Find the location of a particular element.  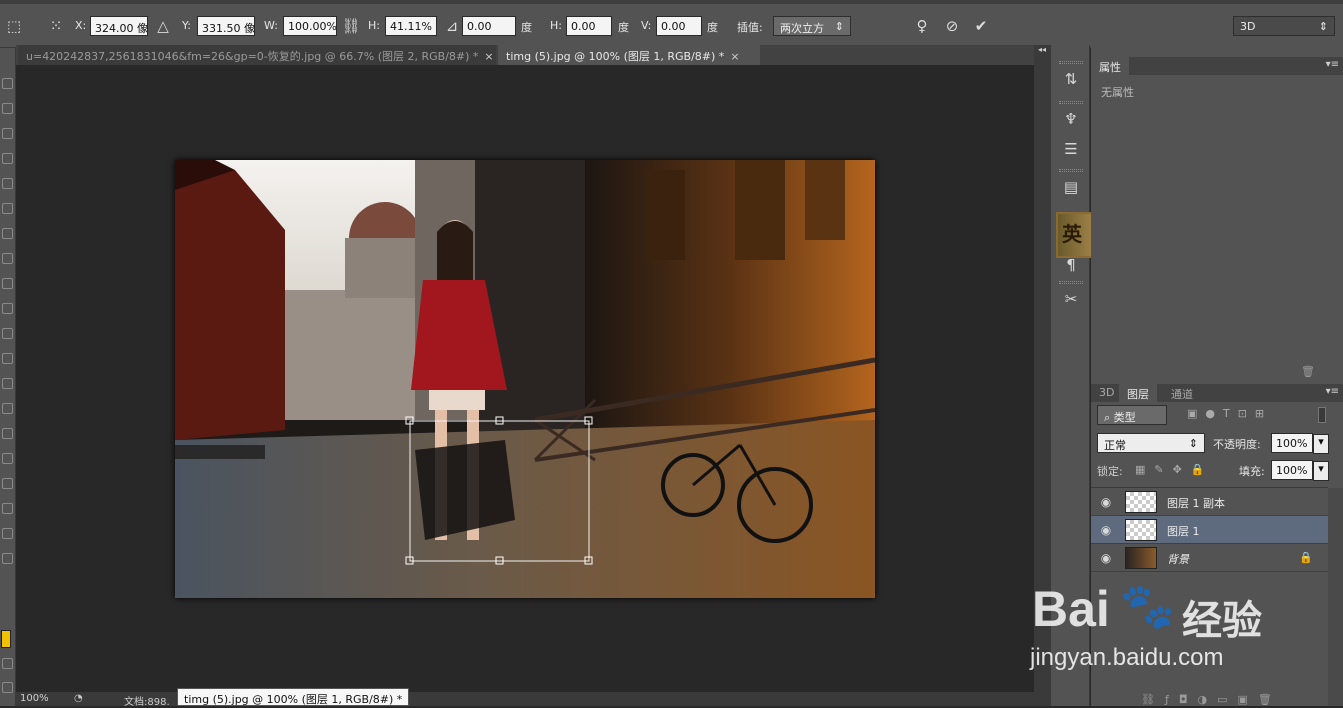

fill-field: 100% is located at coordinates (1292, 470).